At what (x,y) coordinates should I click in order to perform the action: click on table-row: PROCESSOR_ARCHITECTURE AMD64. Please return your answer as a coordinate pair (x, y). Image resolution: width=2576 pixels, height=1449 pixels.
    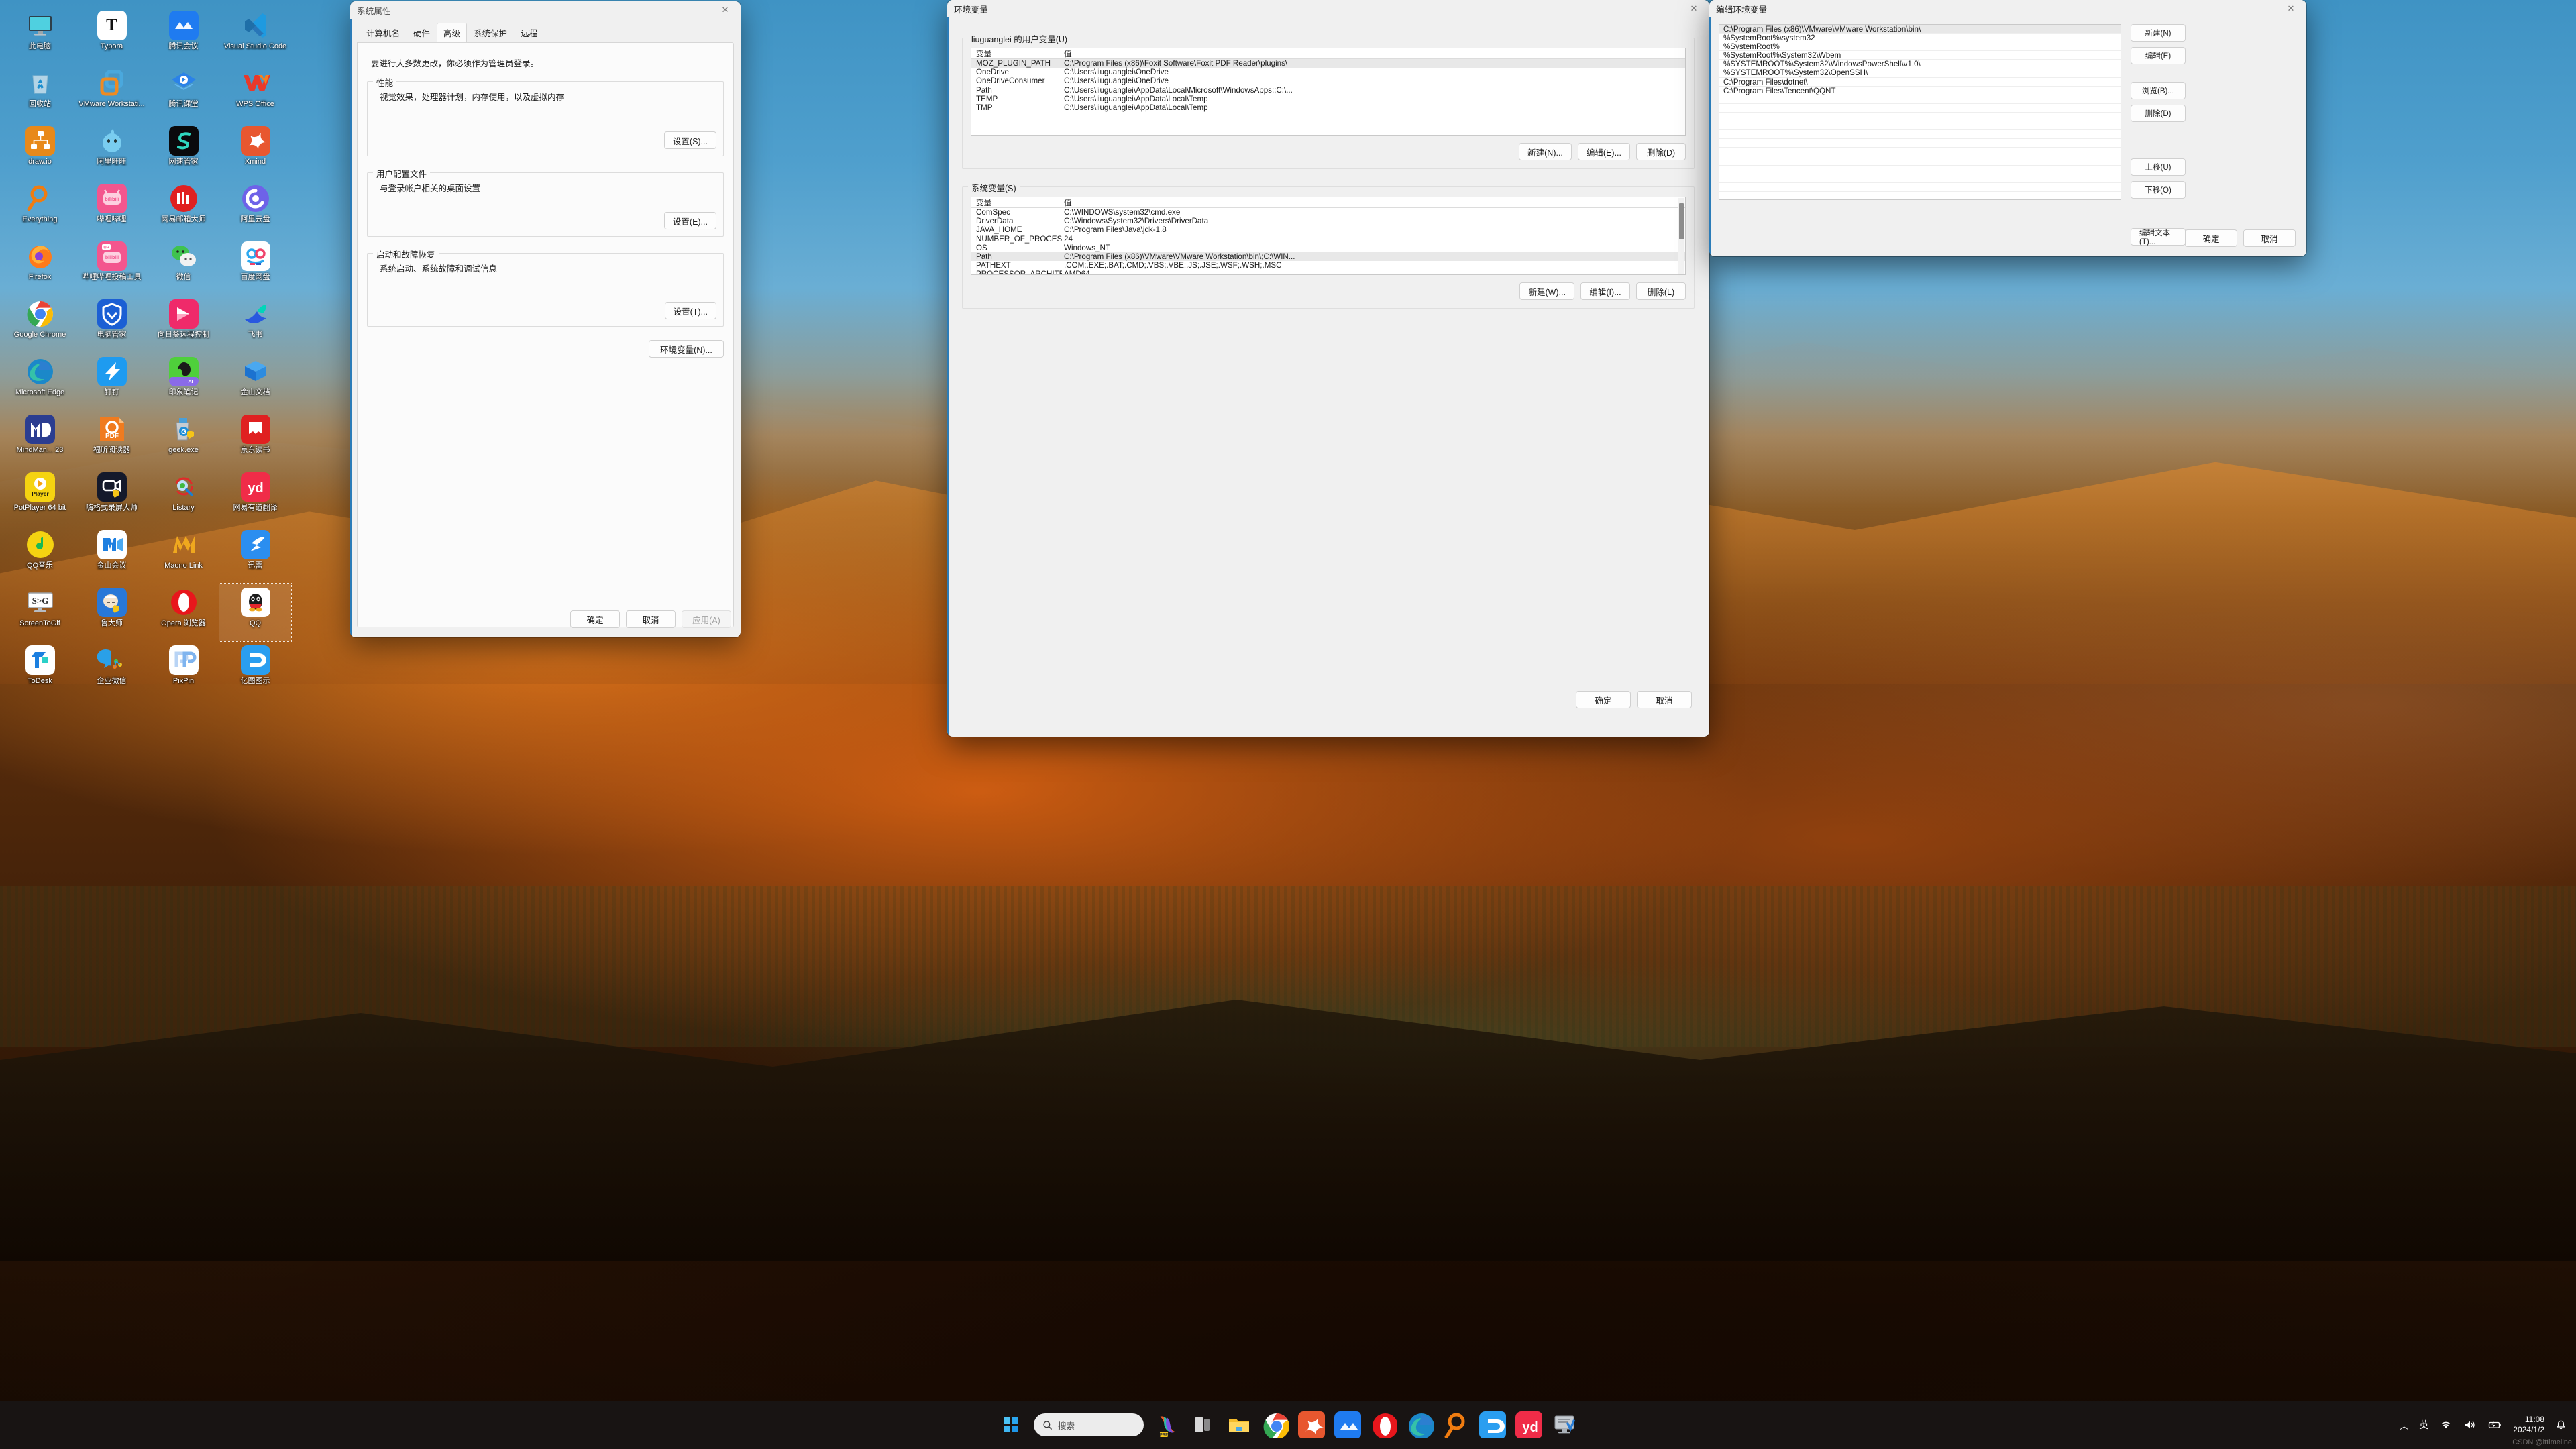
    Looking at the image, I should click on (1328, 272).